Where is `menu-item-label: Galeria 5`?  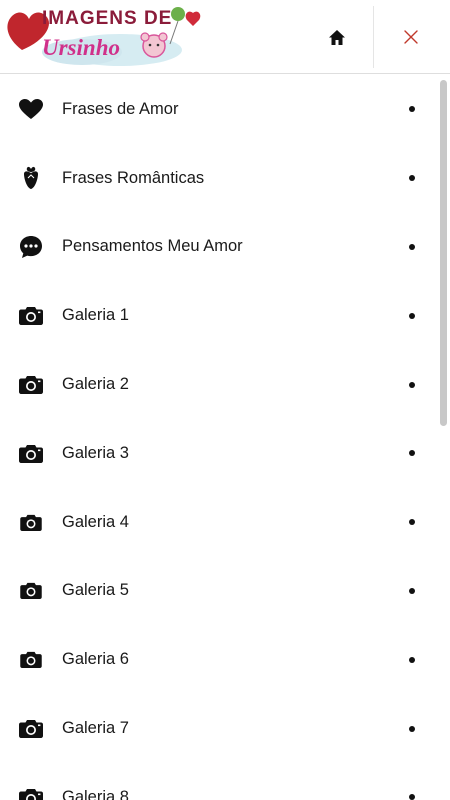 menu-item-label: Galeria 5 is located at coordinates (95, 590).